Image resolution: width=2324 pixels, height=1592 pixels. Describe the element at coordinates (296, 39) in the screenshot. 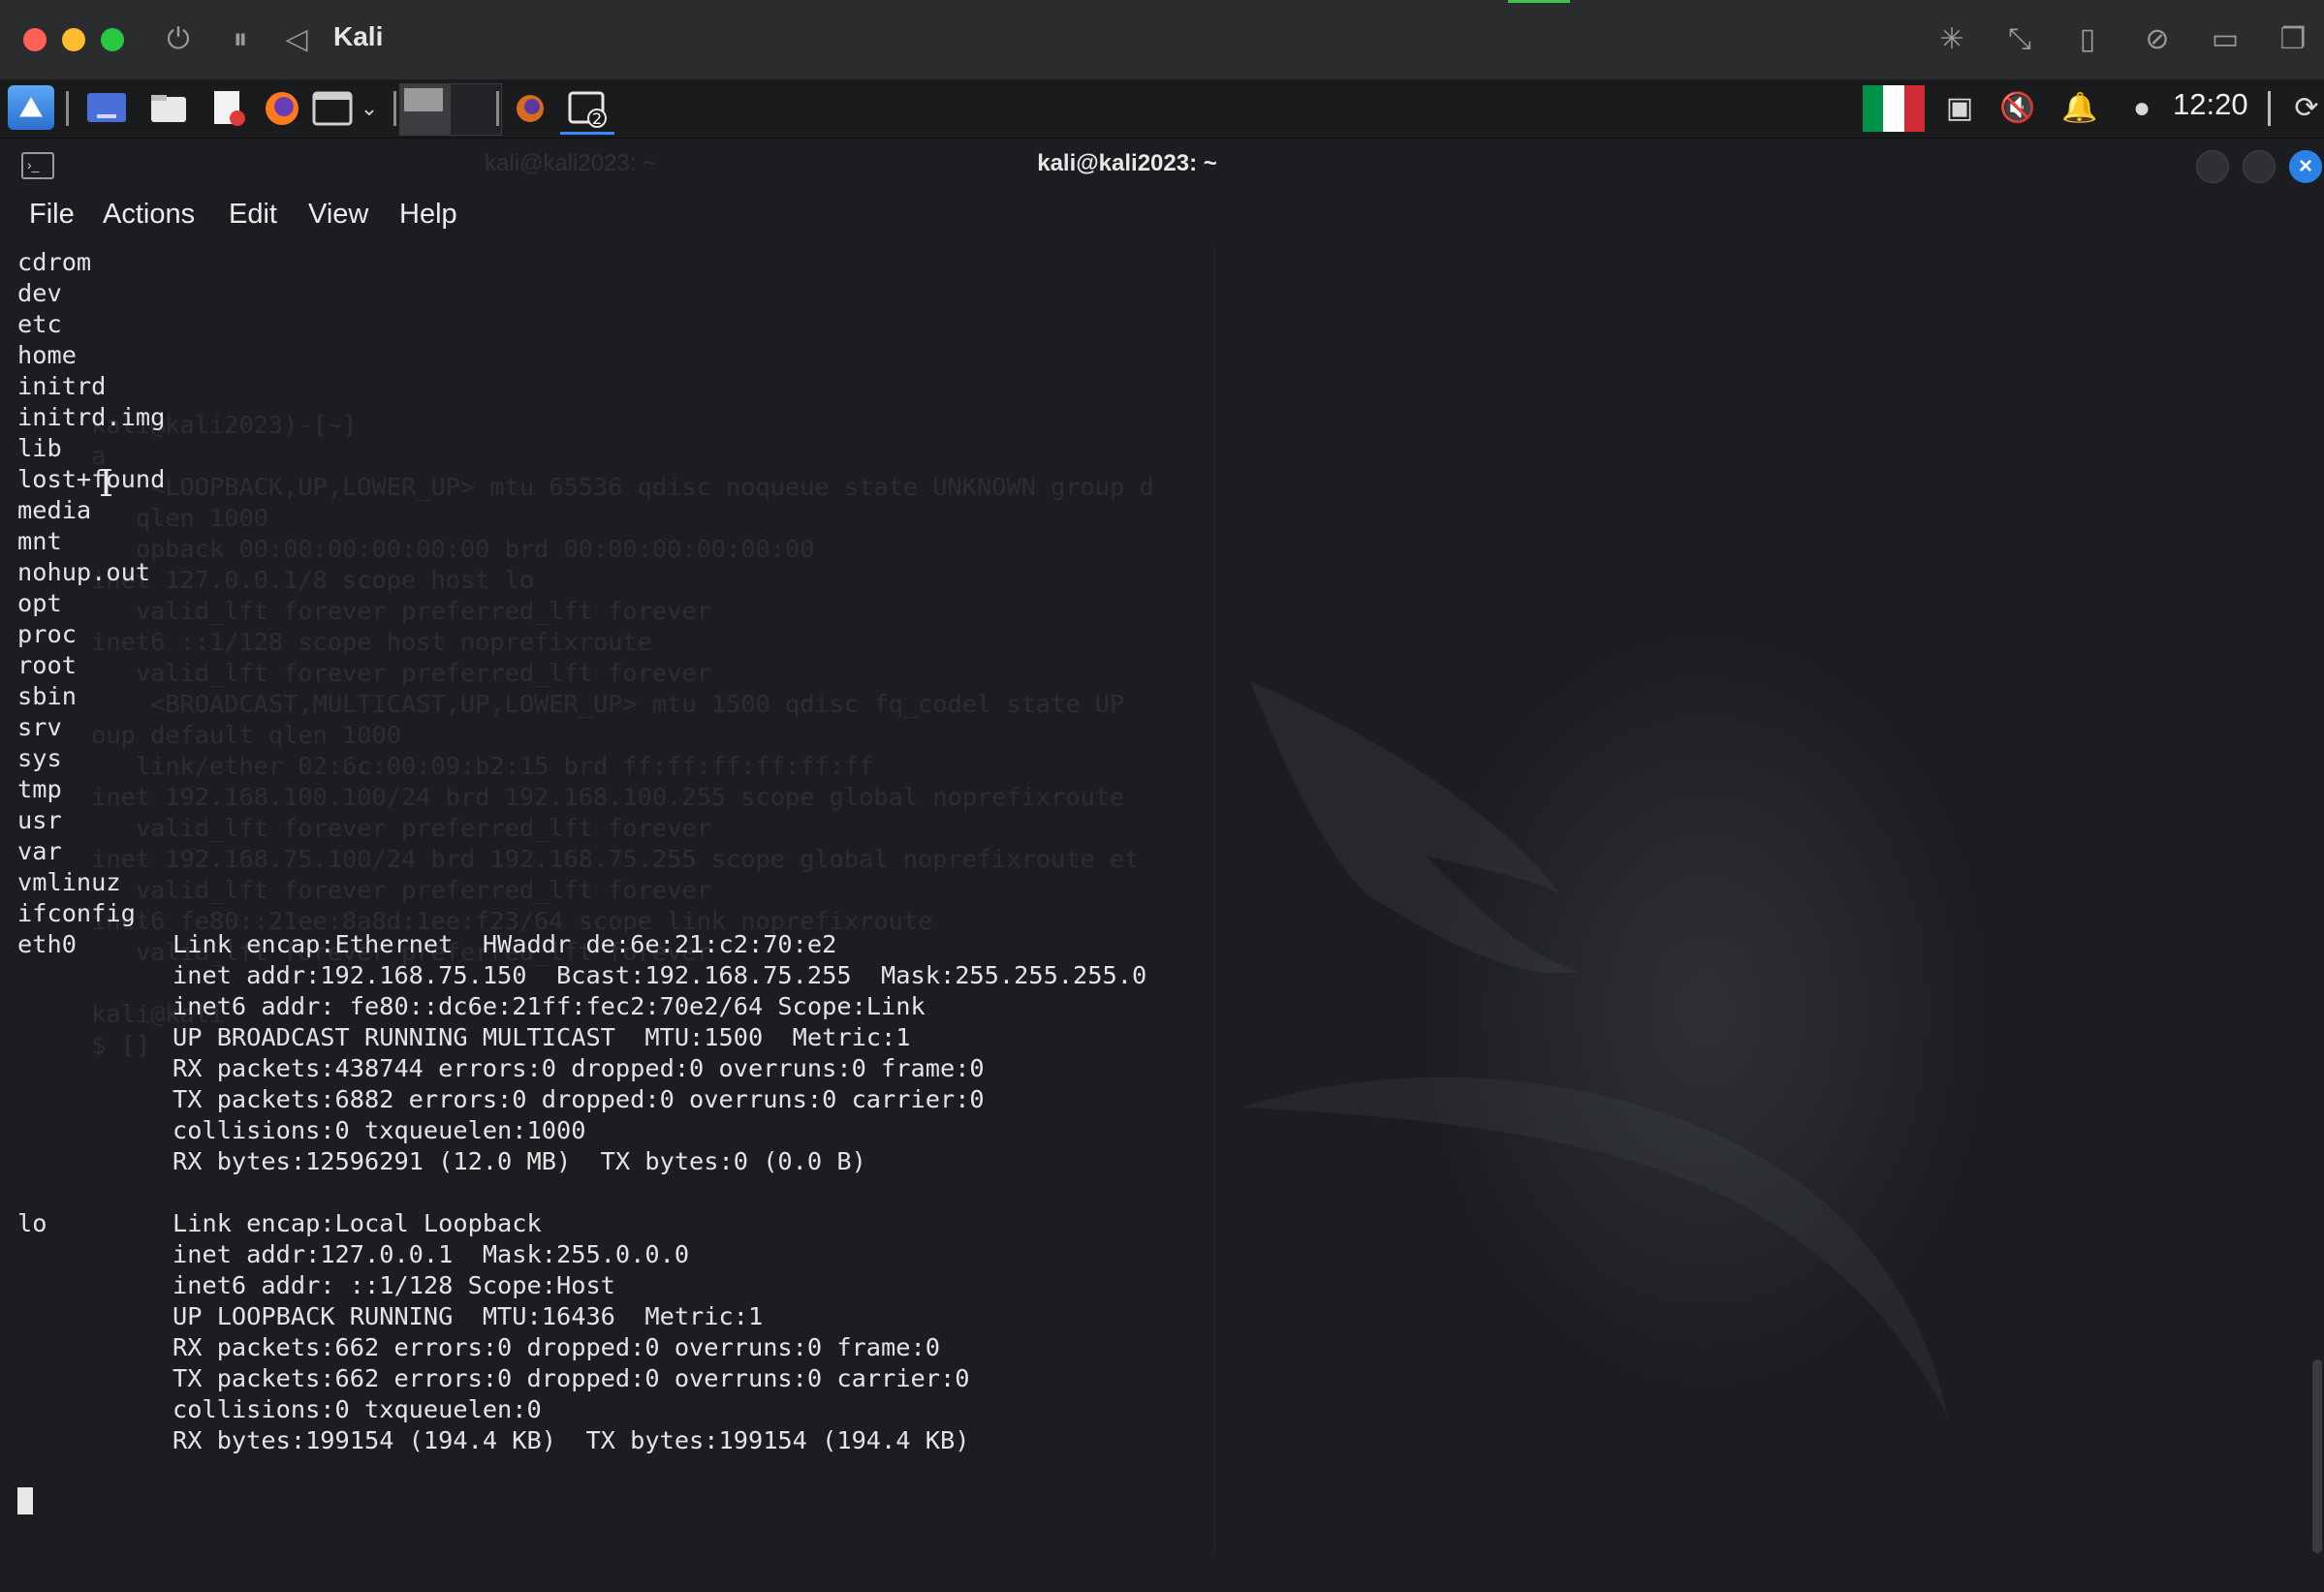

I see `back-icon: ◁` at that location.